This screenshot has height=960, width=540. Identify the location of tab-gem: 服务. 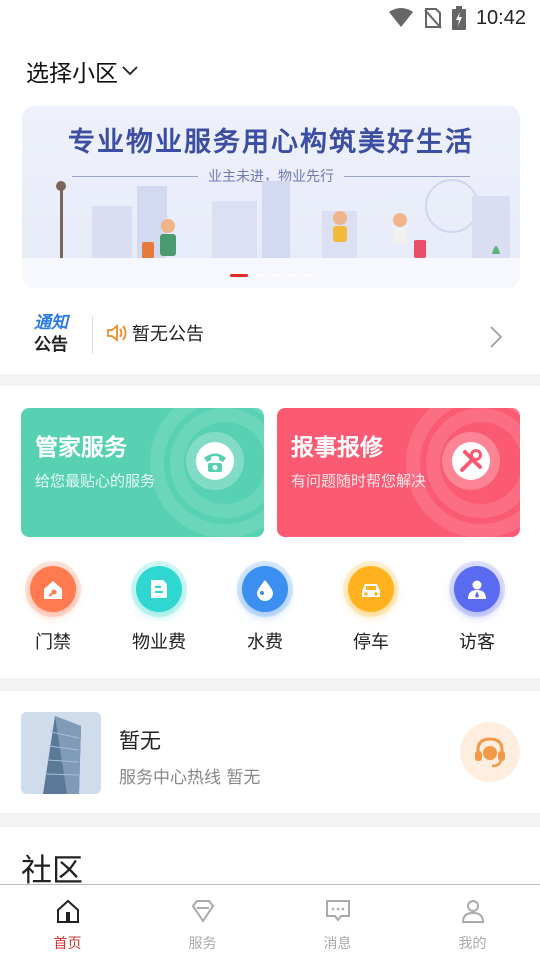
(202, 922).